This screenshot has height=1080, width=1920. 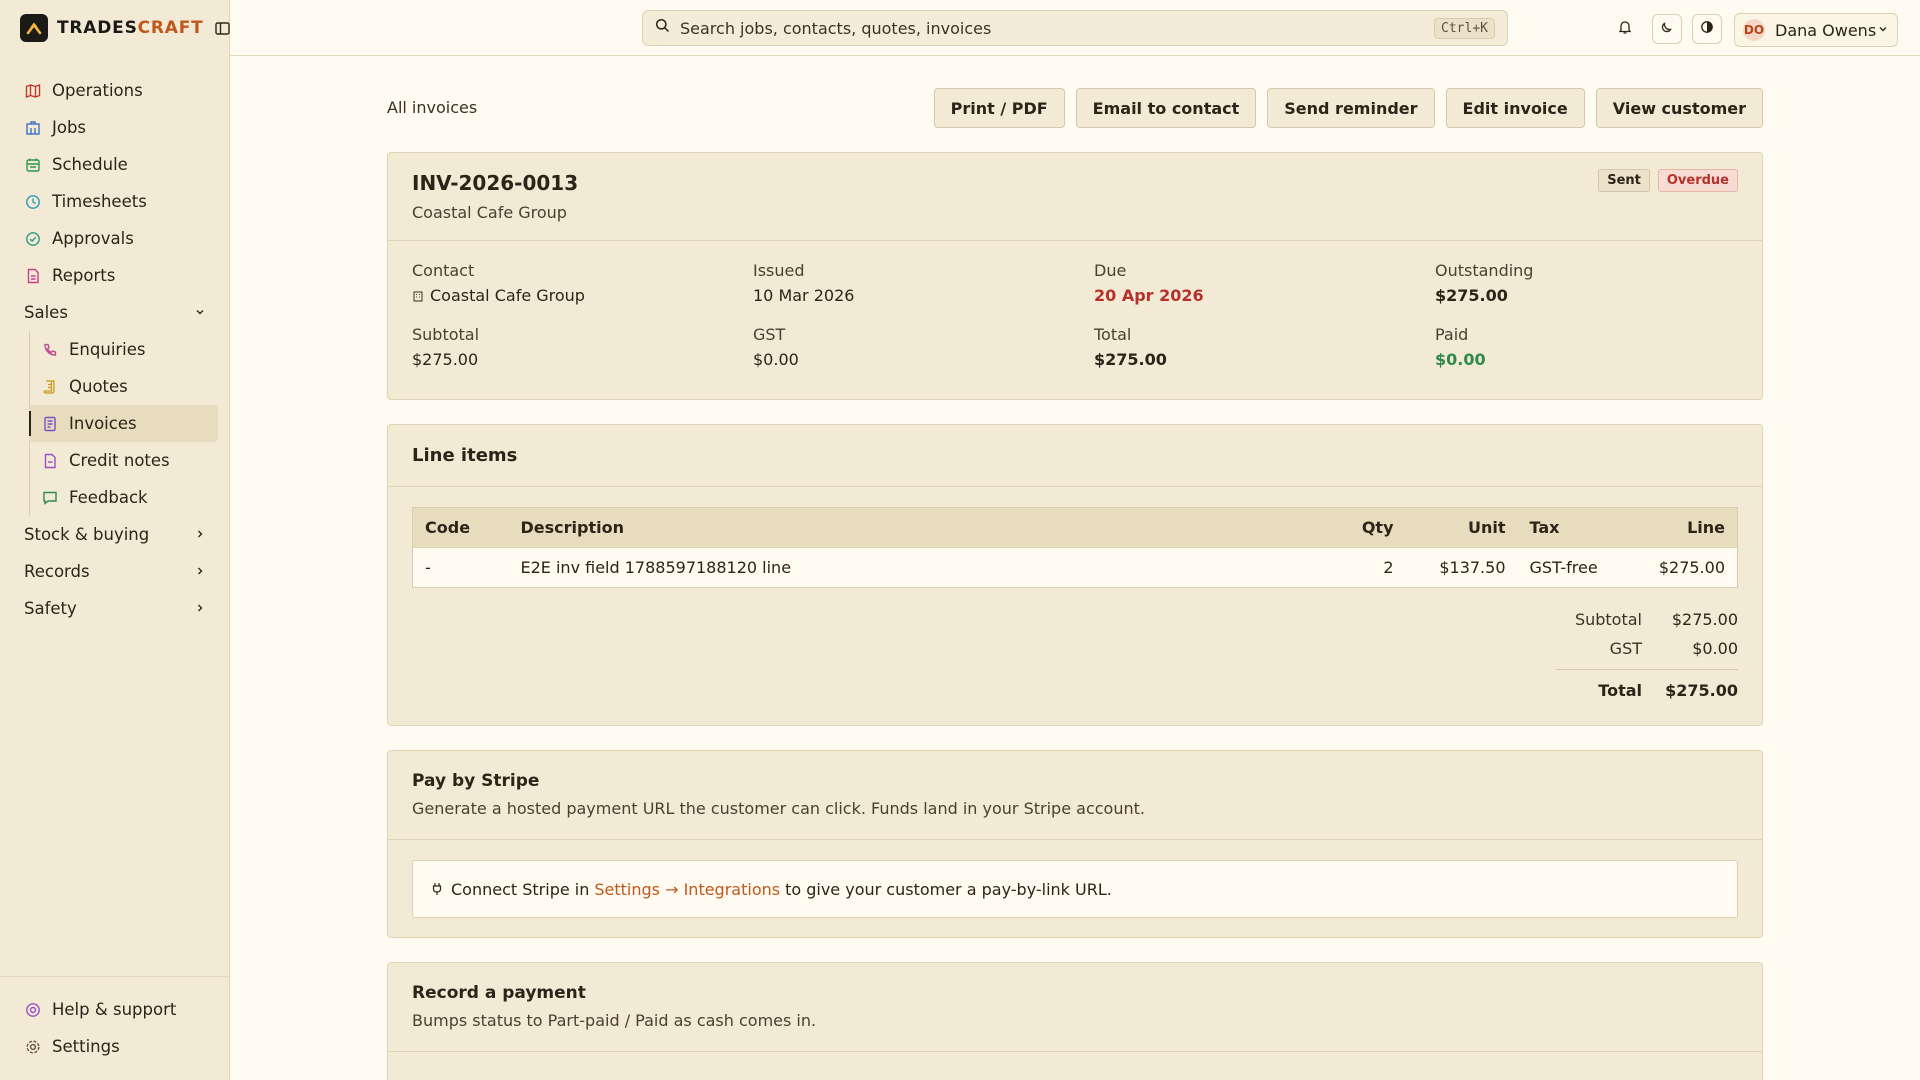 What do you see at coordinates (923, 283) in the screenshot?
I see `field-issued: Issued 10 Mar 2026` at bounding box center [923, 283].